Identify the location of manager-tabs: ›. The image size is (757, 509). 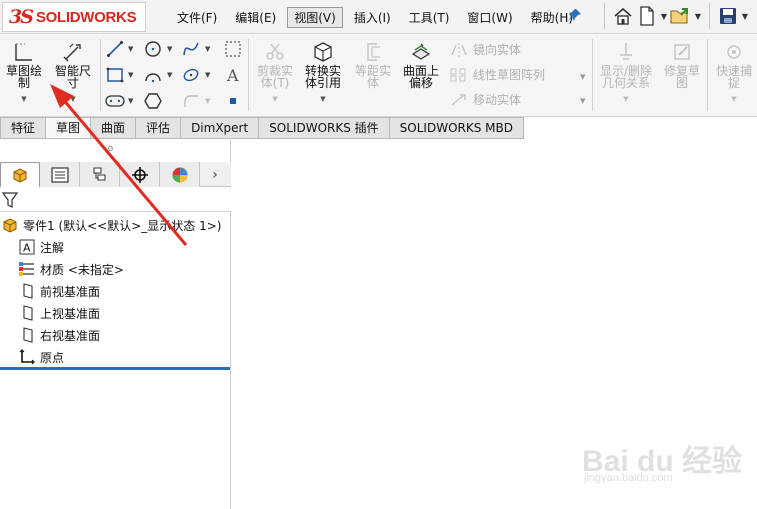
(115, 174).